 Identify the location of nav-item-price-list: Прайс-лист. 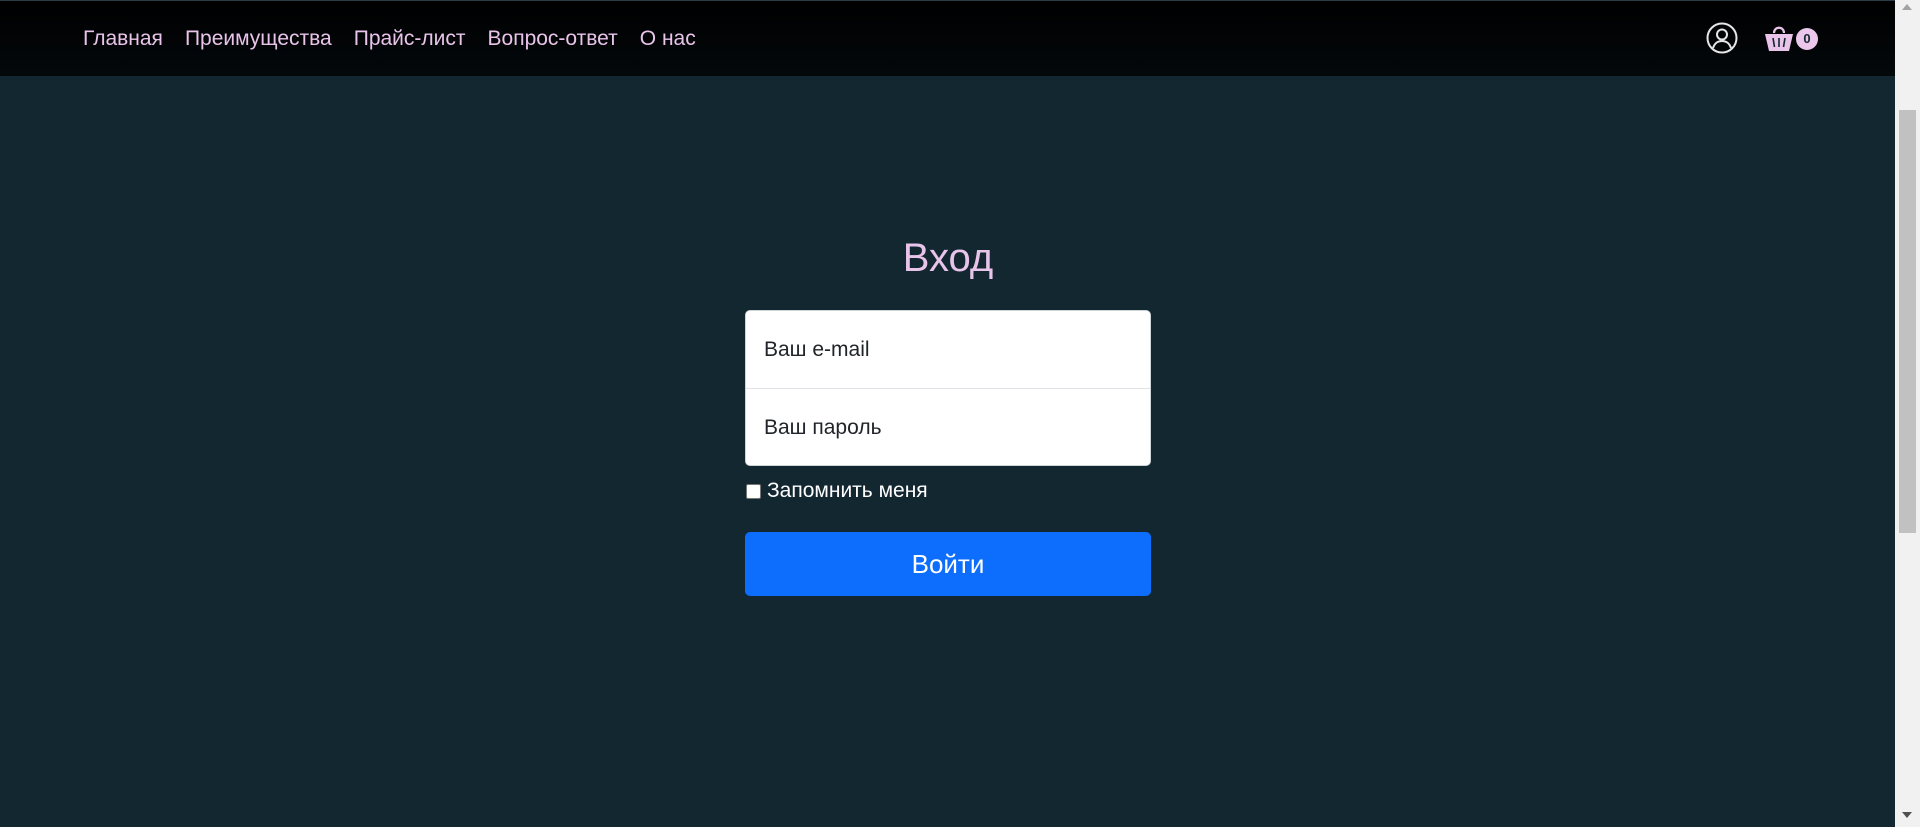
(410, 39).